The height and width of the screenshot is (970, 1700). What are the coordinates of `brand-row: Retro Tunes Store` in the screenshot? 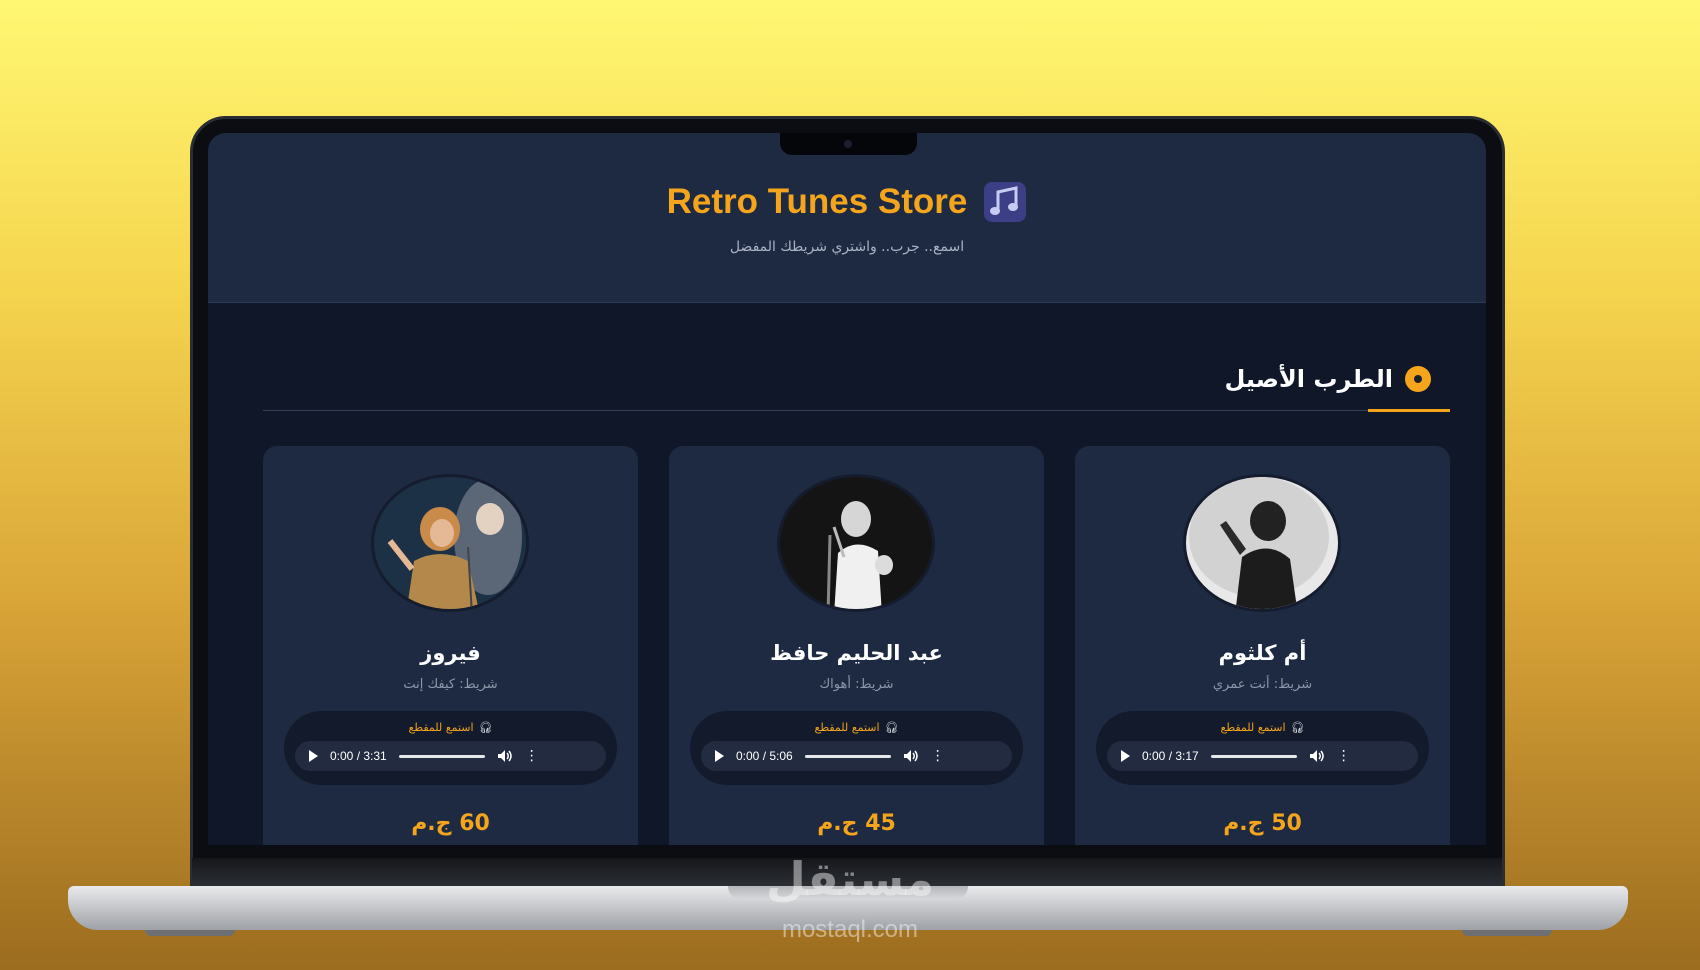 It's located at (847, 202).